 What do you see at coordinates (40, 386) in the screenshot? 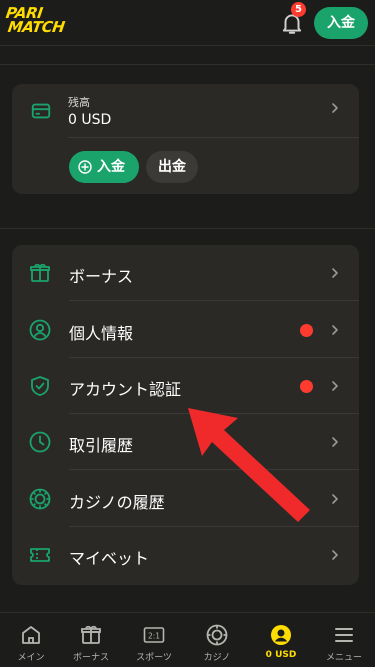
I see `shield-check-icon` at bounding box center [40, 386].